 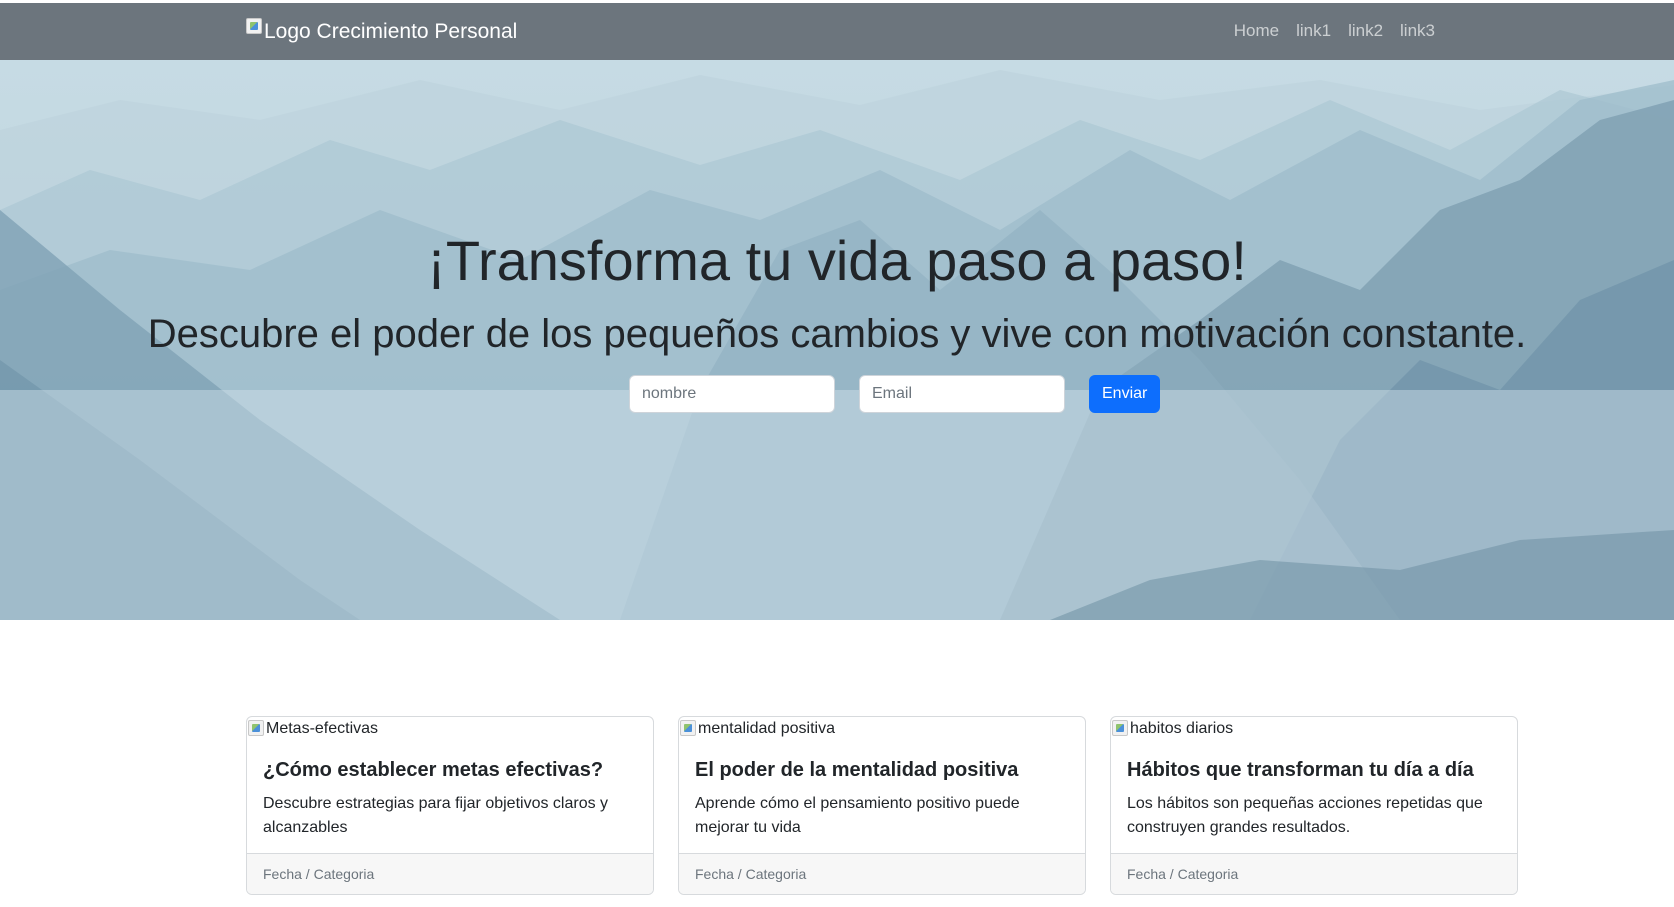 What do you see at coordinates (837, 260) in the screenshot?
I see `hero-title: ¡Transforma tu vida paso a paso!` at bounding box center [837, 260].